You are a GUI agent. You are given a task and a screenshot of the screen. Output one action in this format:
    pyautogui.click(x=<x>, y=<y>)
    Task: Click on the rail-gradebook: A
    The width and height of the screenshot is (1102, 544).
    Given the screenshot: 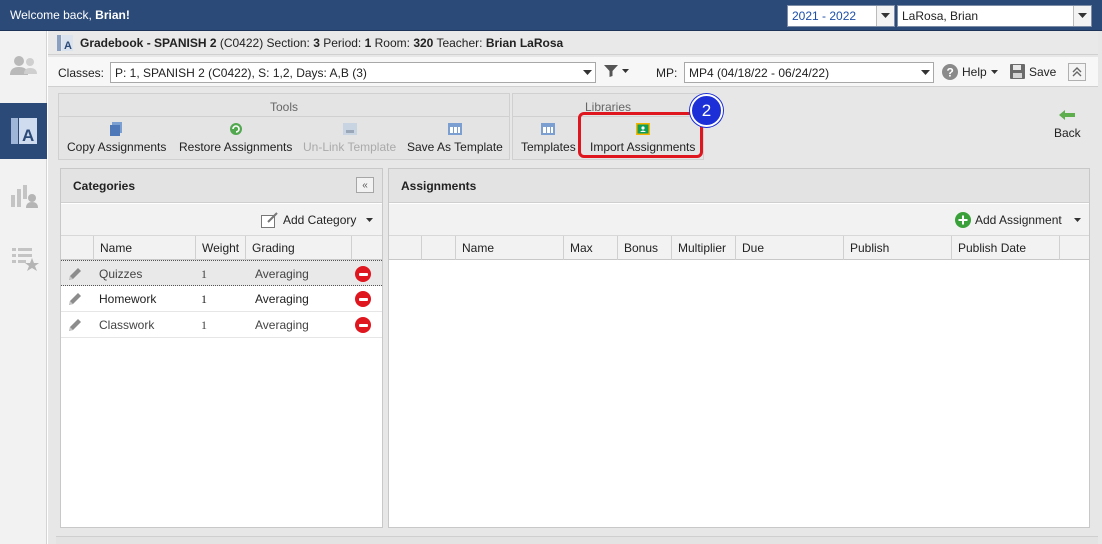 What is the action you would take?
    pyautogui.click(x=23, y=131)
    